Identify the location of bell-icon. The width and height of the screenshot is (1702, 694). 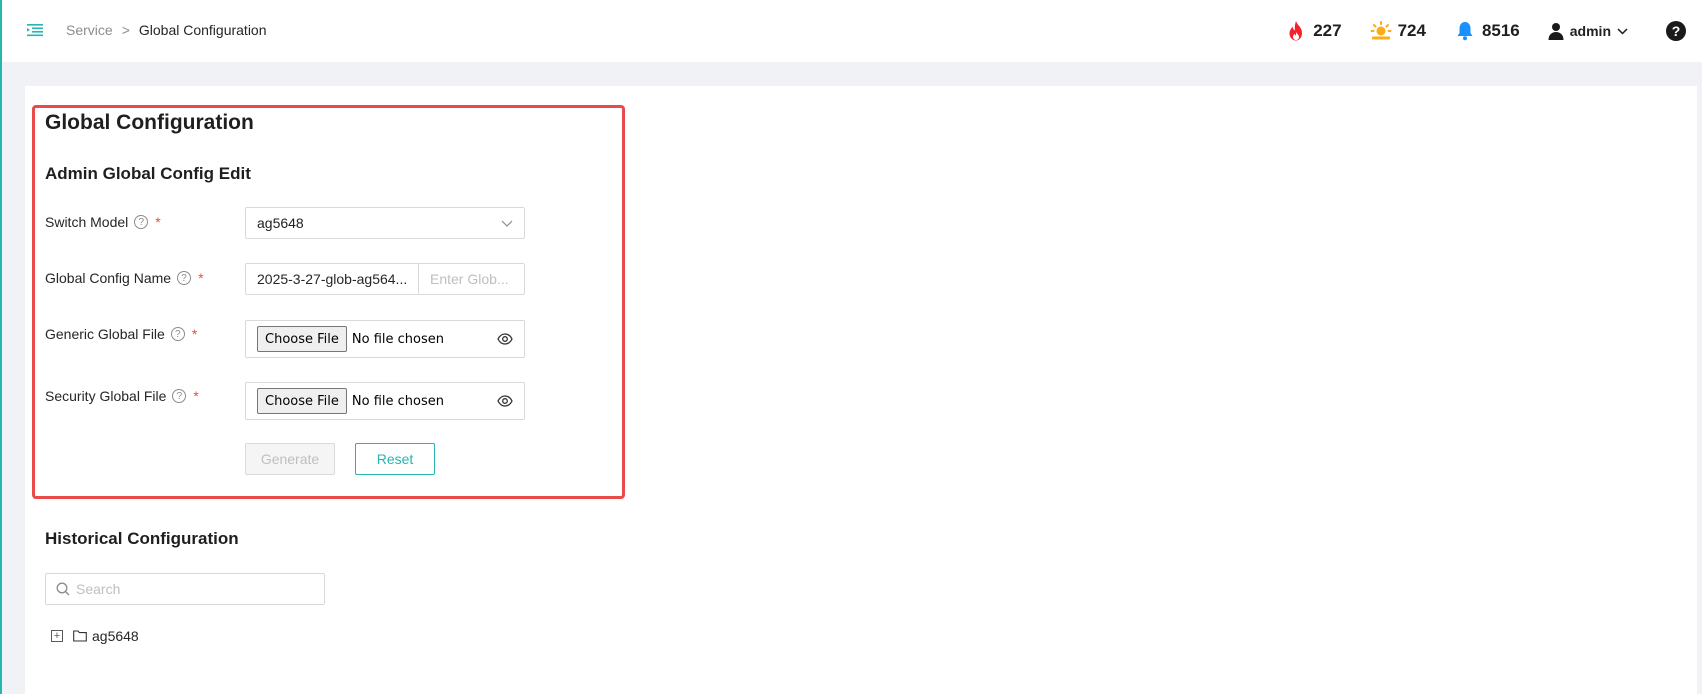
(1465, 31).